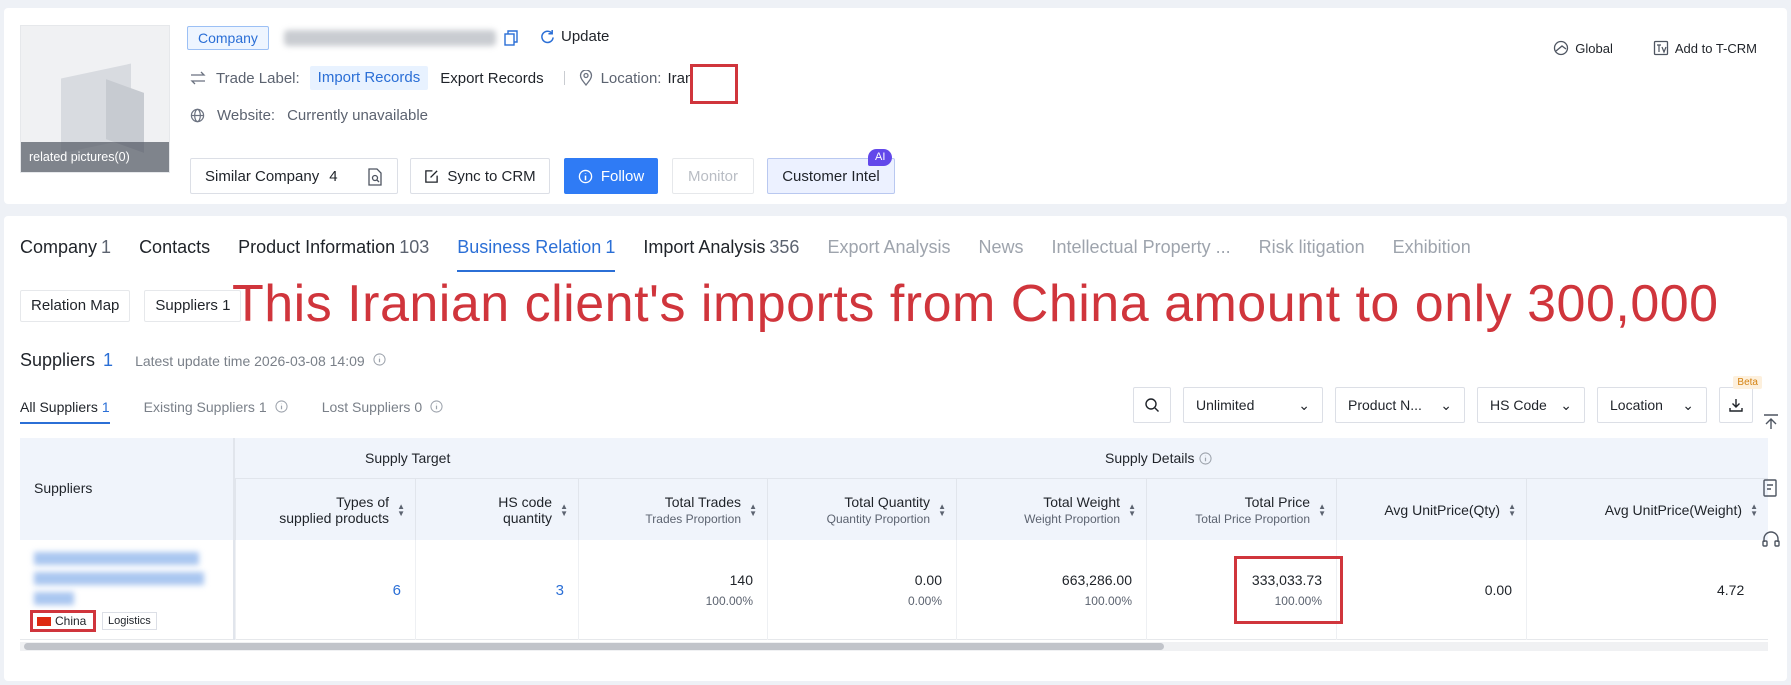 The image size is (1791, 685). I want to click on filter-all-suppliers: All Suppliers 1, so click(65, 410).